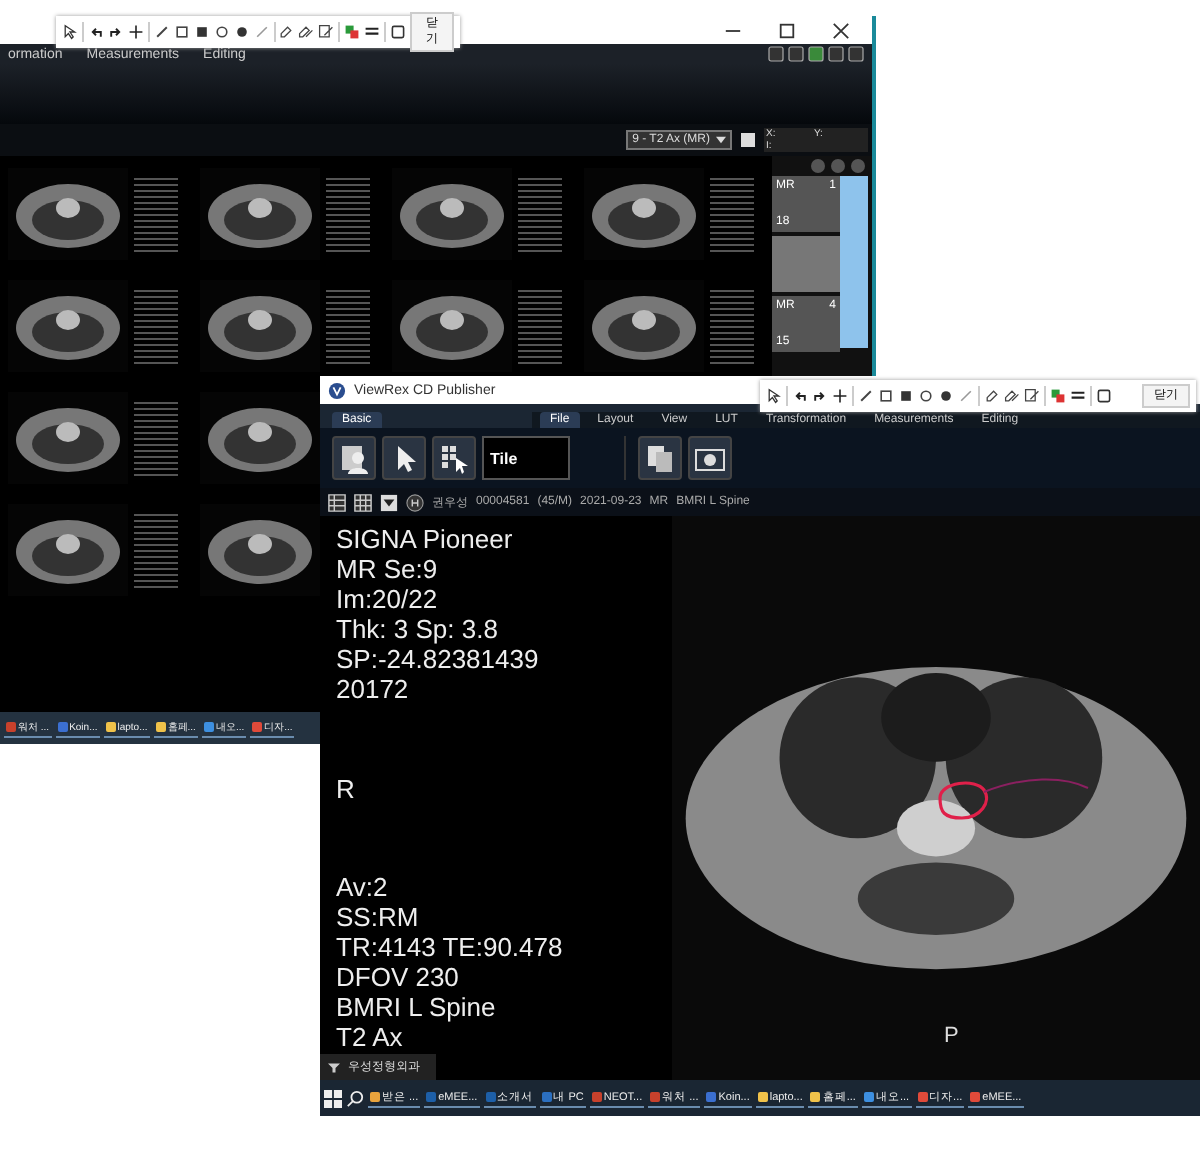 Image resolution: width=1200 pixels, height=1150 pixels. I want to click on overlay-text: T2 Ax, so click(369, 1037).